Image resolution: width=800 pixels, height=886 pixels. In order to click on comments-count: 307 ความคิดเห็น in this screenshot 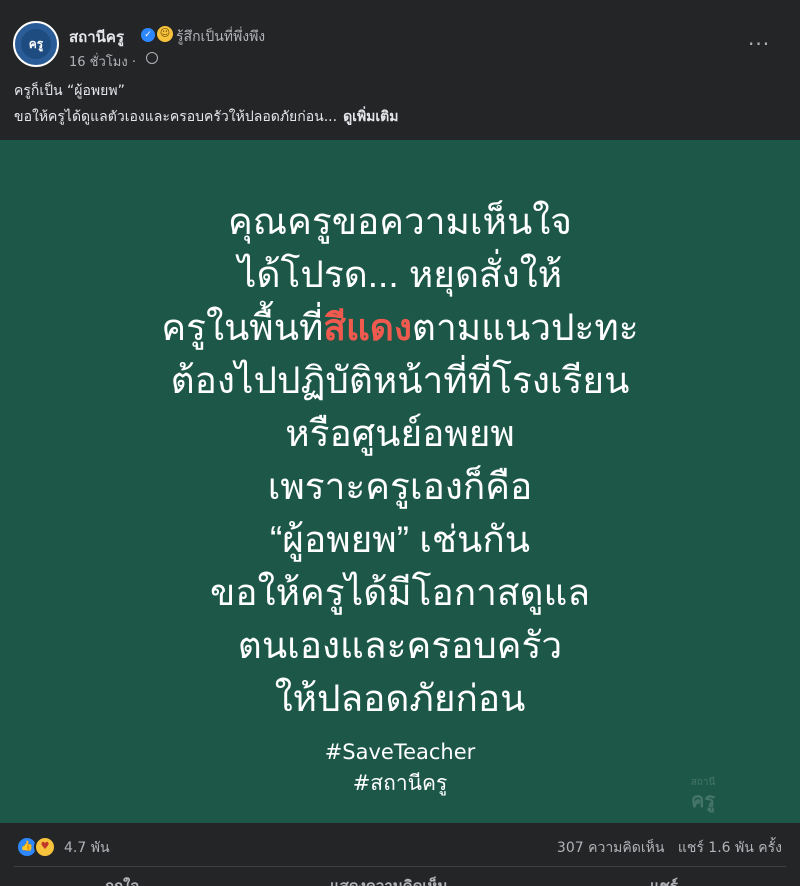, I will do `click(611, 848)`.